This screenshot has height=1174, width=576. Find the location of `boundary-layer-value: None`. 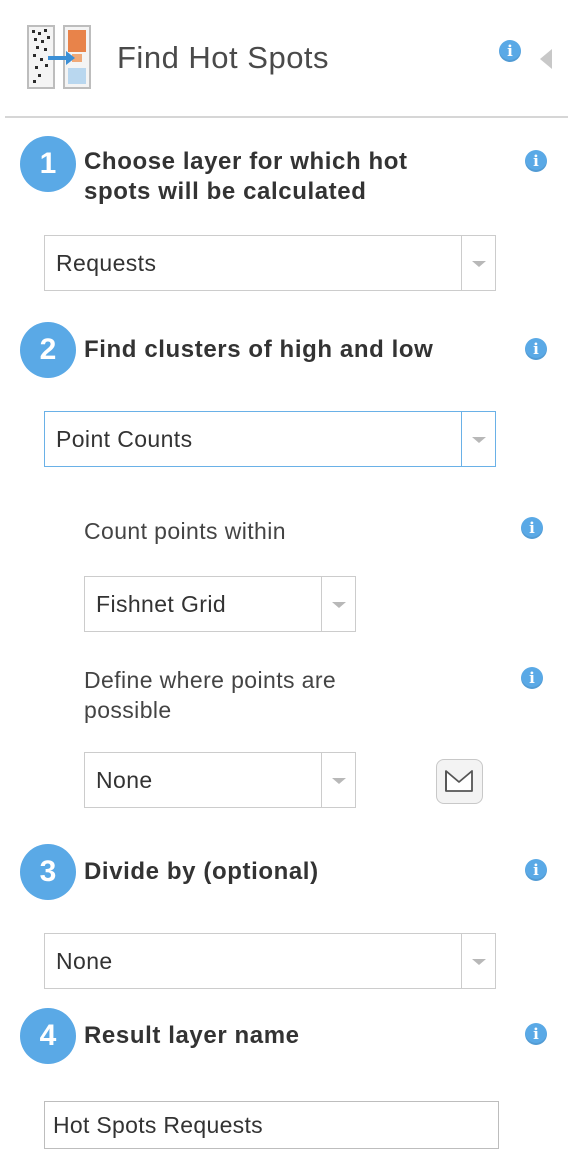

boundary-layer-value: None is located at coordinates (124, 780).